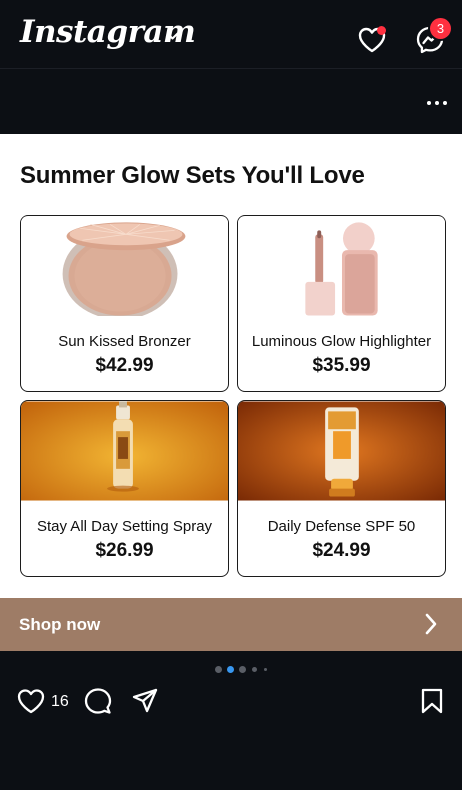 This screenshot has height=790, width=462. What do you see at coordinates (341, 341) in the screenshot?
I see `product-name: Luminous Glow Highlighter` at bounding box center [341, 341].